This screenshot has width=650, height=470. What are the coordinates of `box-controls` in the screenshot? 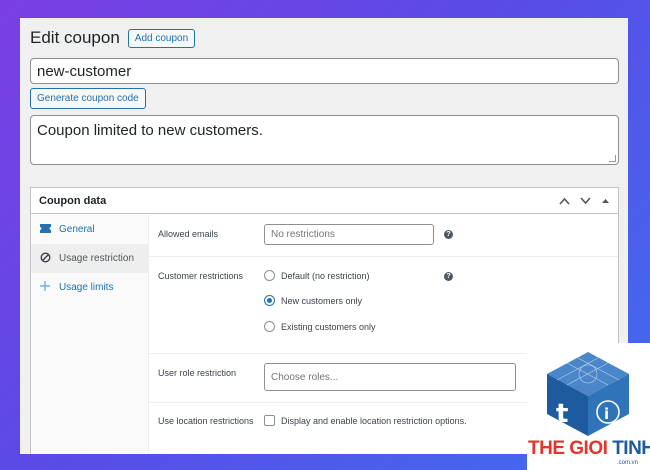 It's located at (584, 200).